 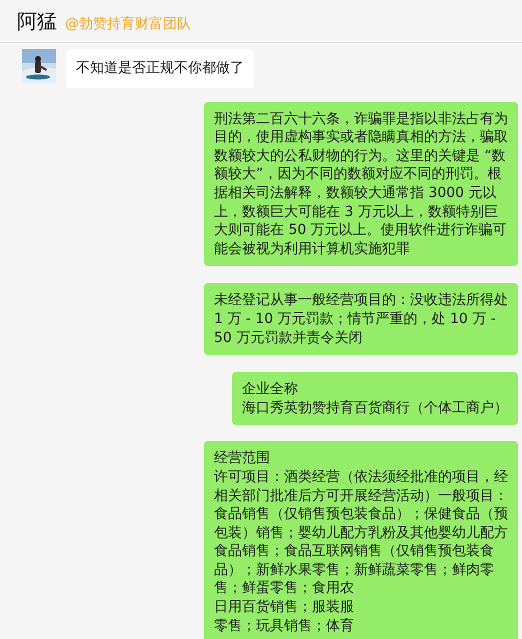 I want to click on message-text: 企业全称, so click(x=270, y=389).